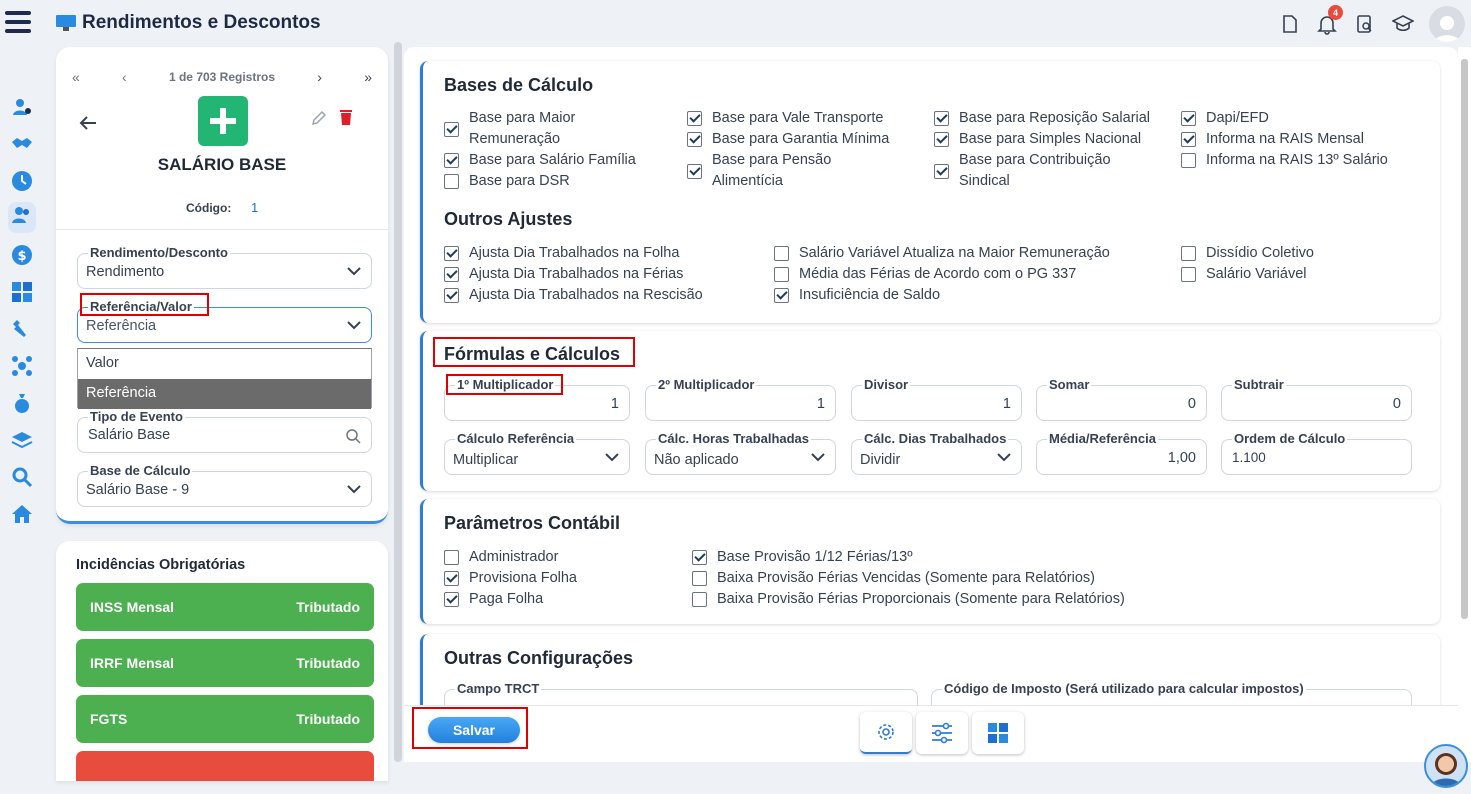  Describe the element at coordinates (493, 599) in the screenshot. I see `cb-paga-folha: Paga Folha` at that location.